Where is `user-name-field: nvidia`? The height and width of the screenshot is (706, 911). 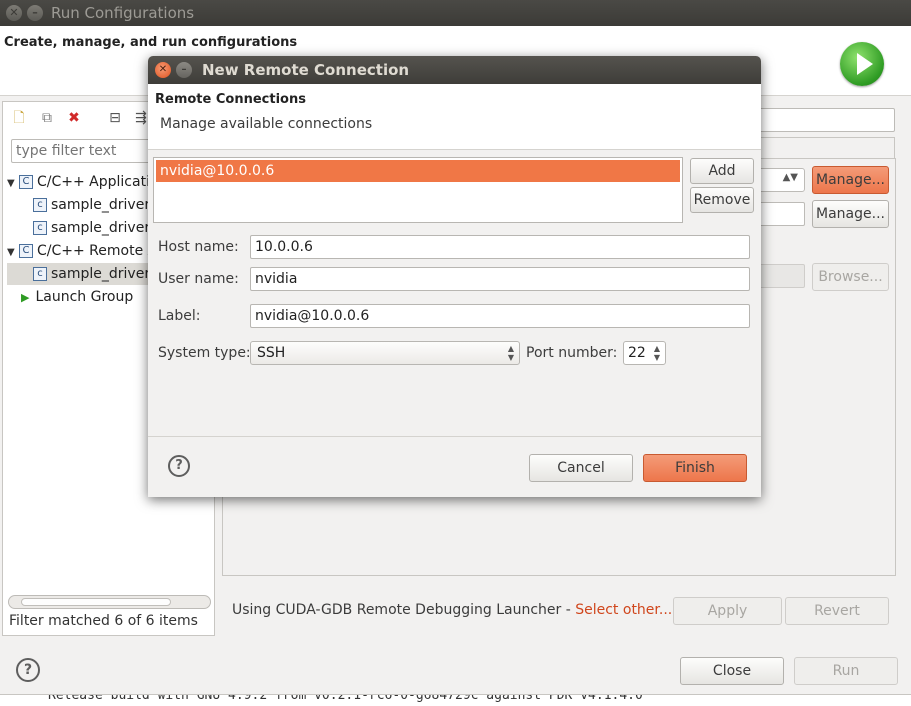
user-name-field: nvidia is located at coordinates (500, 279).